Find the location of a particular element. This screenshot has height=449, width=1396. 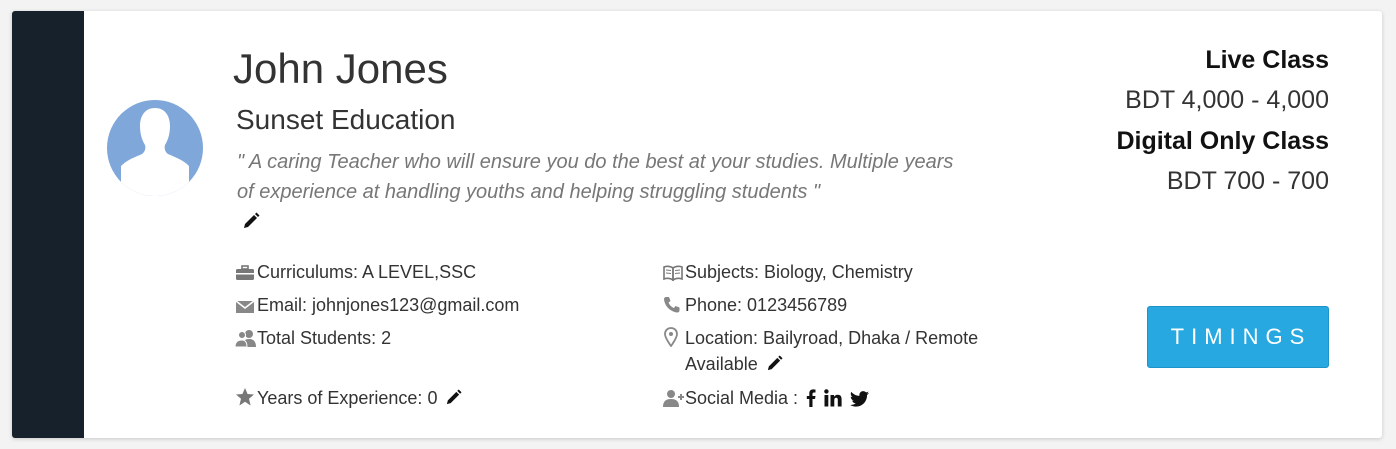

digital-class-price: BDT 700 - 700 is located at coordinates (1247, 181).